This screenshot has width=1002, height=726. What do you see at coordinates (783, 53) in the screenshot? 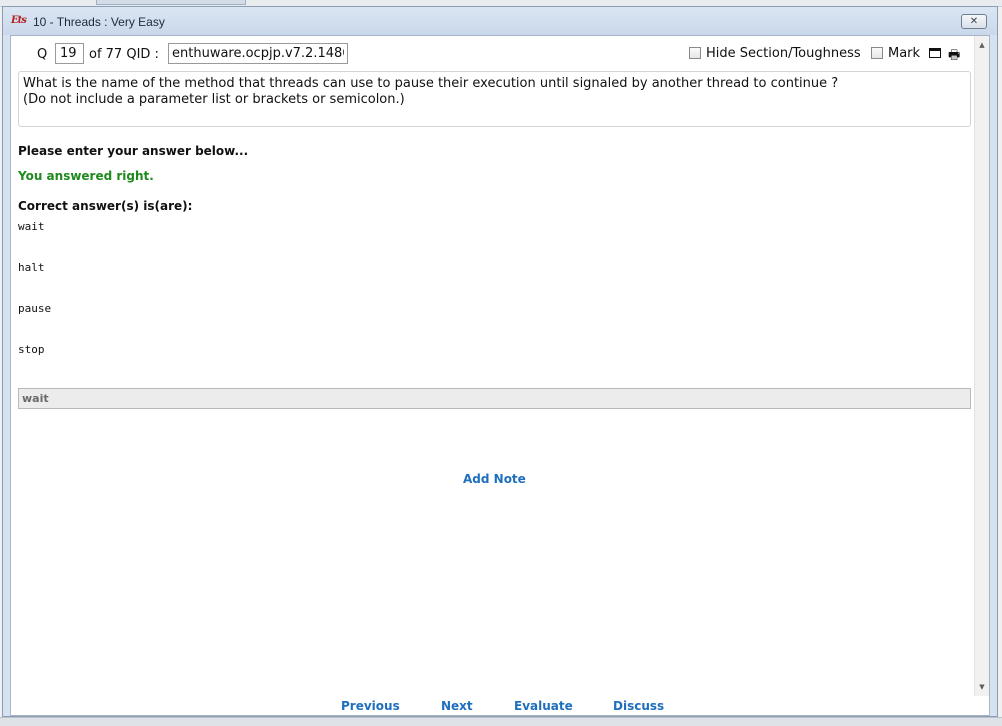
I see `hide-section-label: Hide Section/Toughness` at bounding box center [783, 53].